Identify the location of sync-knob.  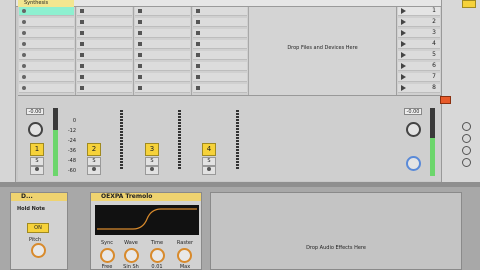
(107, 255).